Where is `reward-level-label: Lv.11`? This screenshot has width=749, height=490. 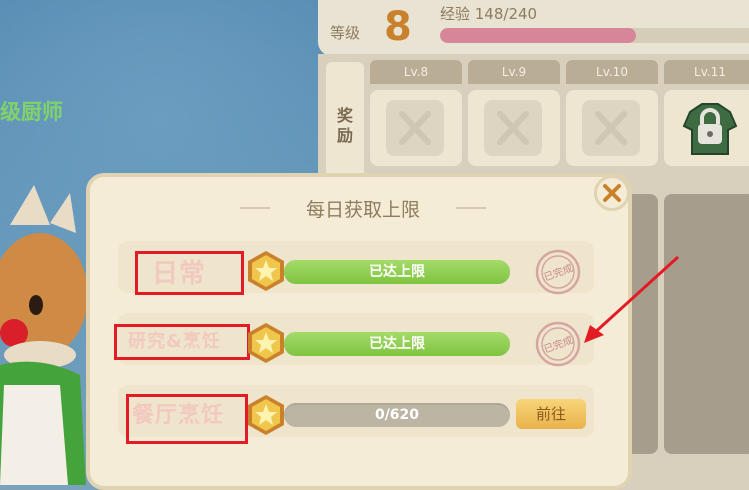
reward-level-label: Lv.11 is located at coordinates (706, 72).